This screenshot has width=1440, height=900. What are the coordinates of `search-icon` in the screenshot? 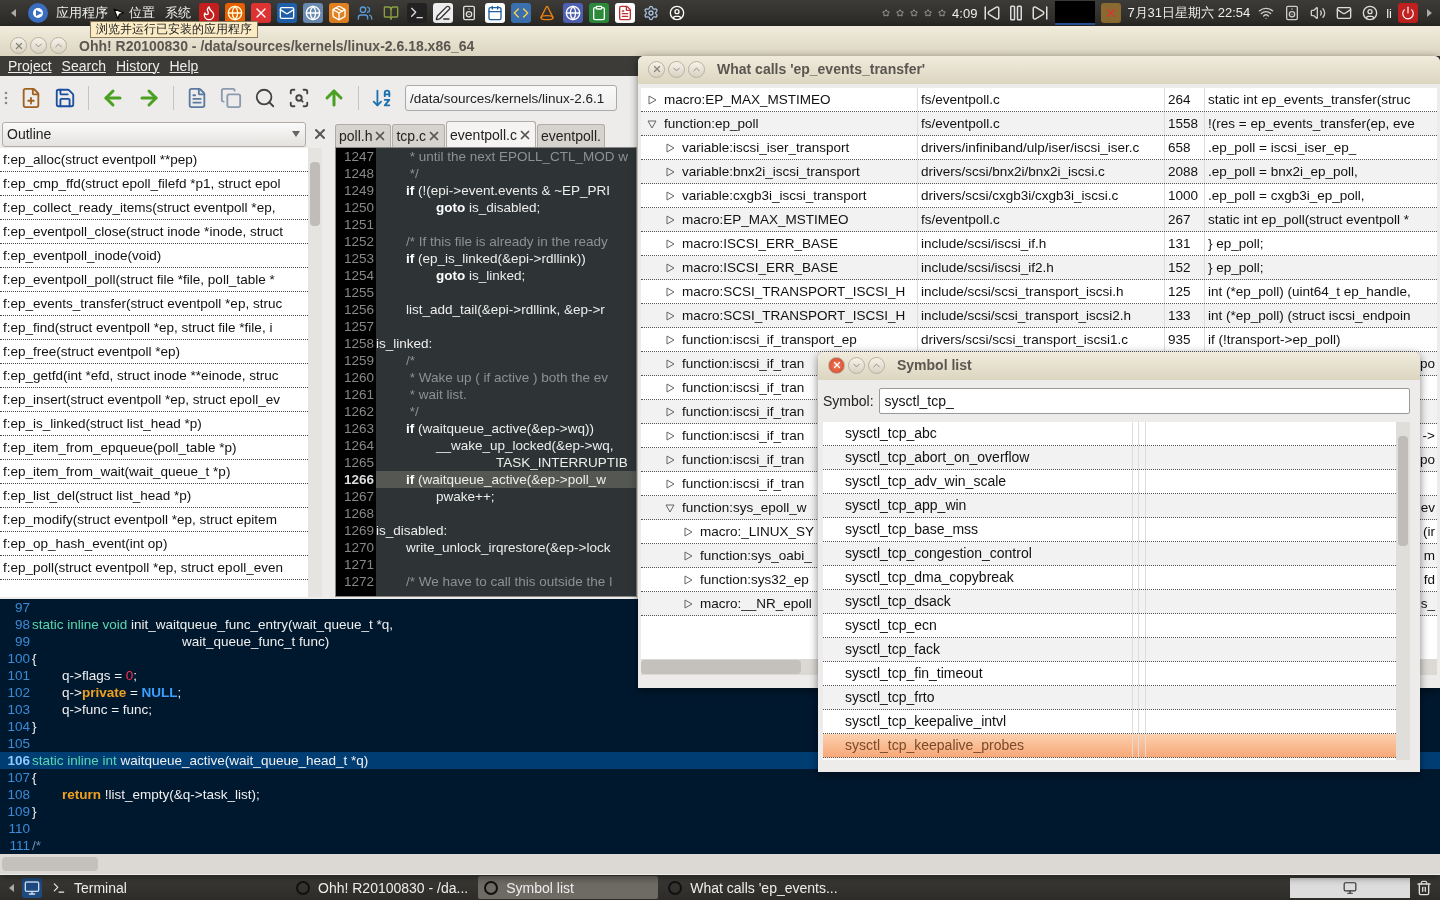 It's located at (265, 98).